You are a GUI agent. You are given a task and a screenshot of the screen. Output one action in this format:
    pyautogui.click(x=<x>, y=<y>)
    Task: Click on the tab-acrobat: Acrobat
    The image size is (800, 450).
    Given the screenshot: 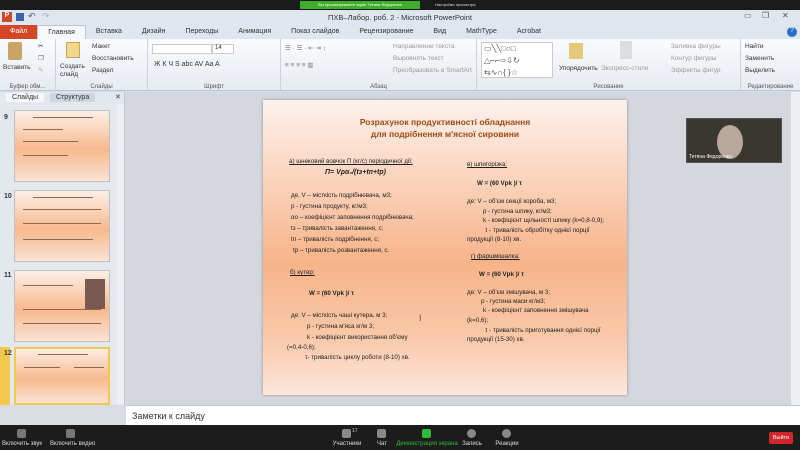 What is the action you would take?
    pyautogui.click(x=529, y=32)
    